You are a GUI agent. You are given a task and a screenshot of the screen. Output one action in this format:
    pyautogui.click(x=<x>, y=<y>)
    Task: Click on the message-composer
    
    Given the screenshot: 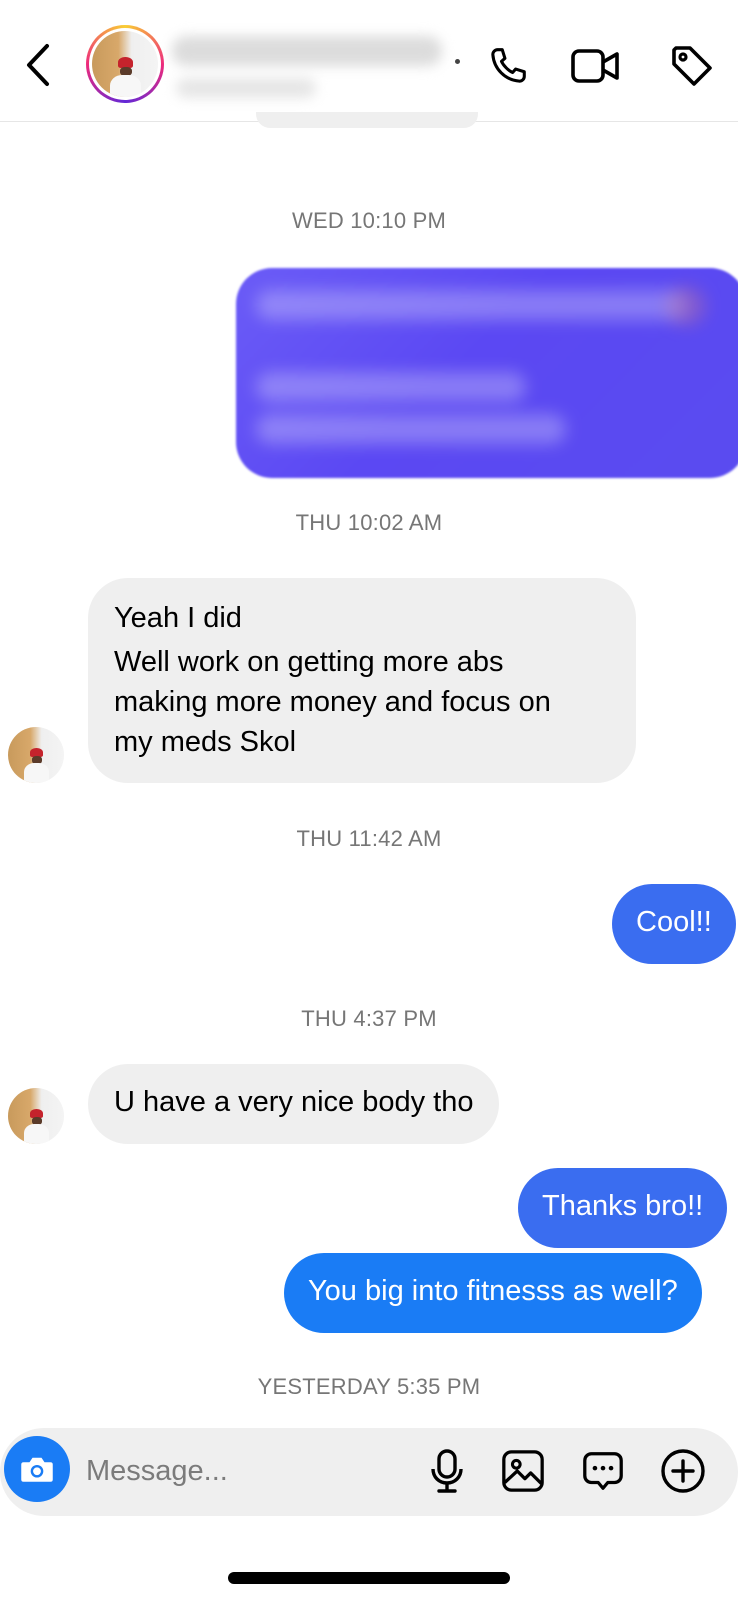 What is the action you would take?
    pyautogui.click(x=369, y=1472)
    